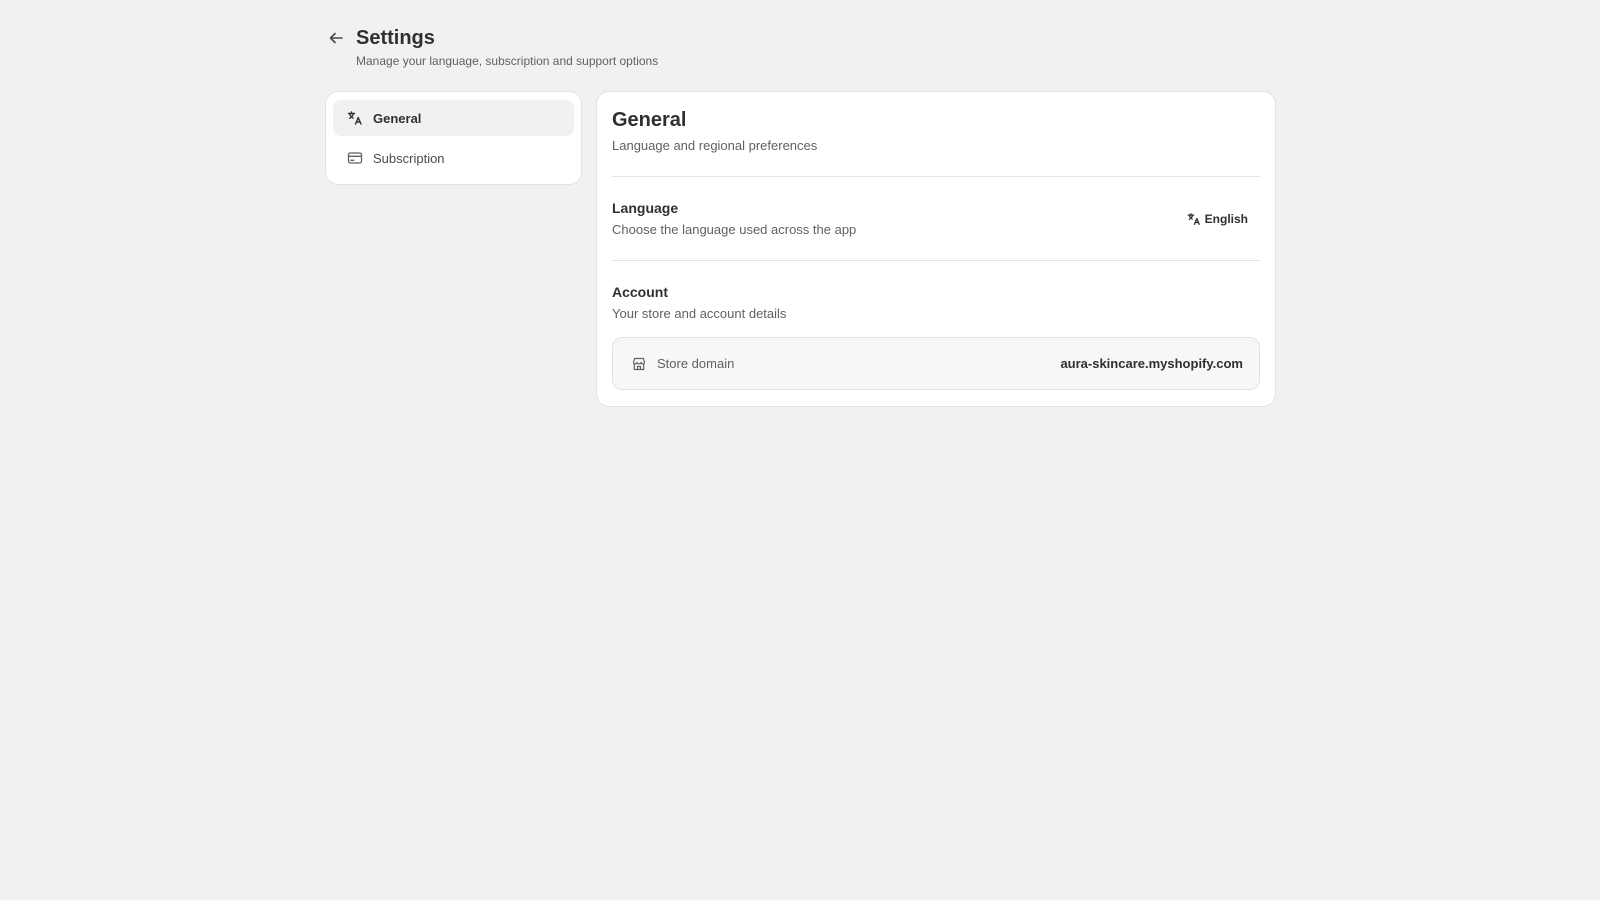  What do you see at coordinates (453, 138) in the screenshot?
I see `settings-nav: General Subscription` at bounding box center [453, 138].